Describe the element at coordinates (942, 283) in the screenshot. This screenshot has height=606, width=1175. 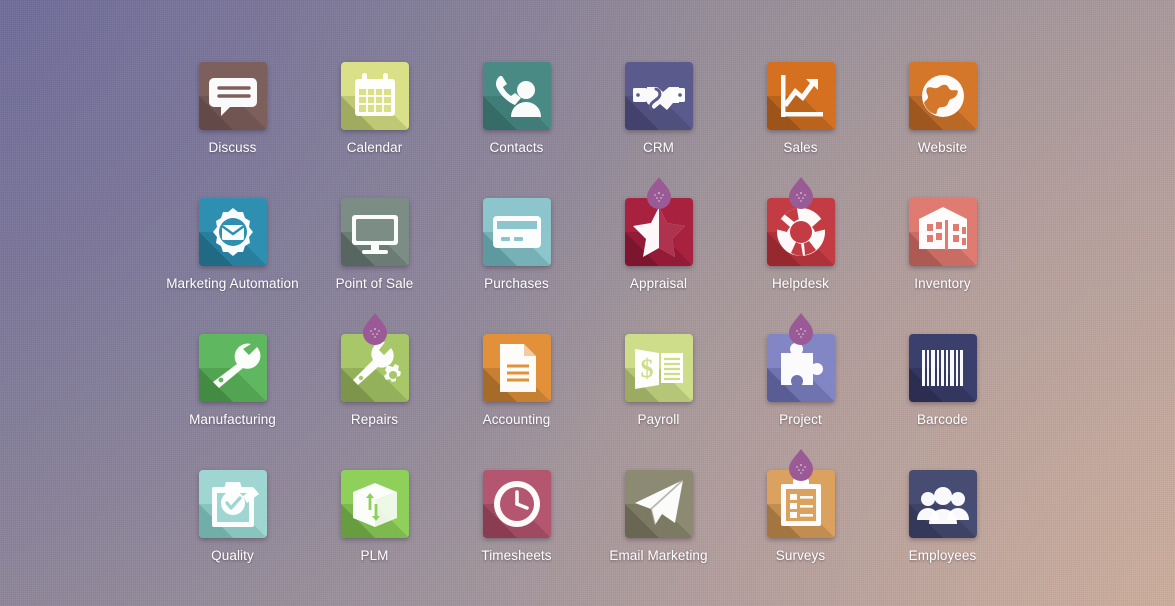
I see `app-label: Inventory` at that location.